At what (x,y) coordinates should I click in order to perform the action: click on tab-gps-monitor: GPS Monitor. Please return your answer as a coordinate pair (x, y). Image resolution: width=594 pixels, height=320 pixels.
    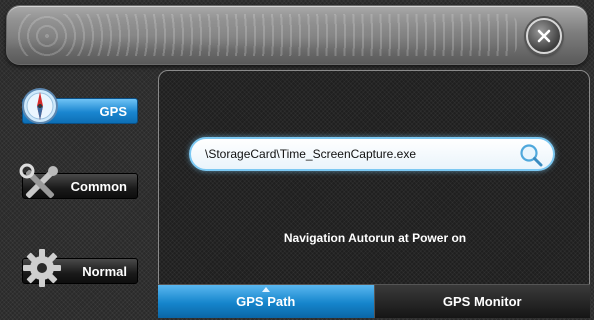
    Looking at the image, I should click on (481, 301).